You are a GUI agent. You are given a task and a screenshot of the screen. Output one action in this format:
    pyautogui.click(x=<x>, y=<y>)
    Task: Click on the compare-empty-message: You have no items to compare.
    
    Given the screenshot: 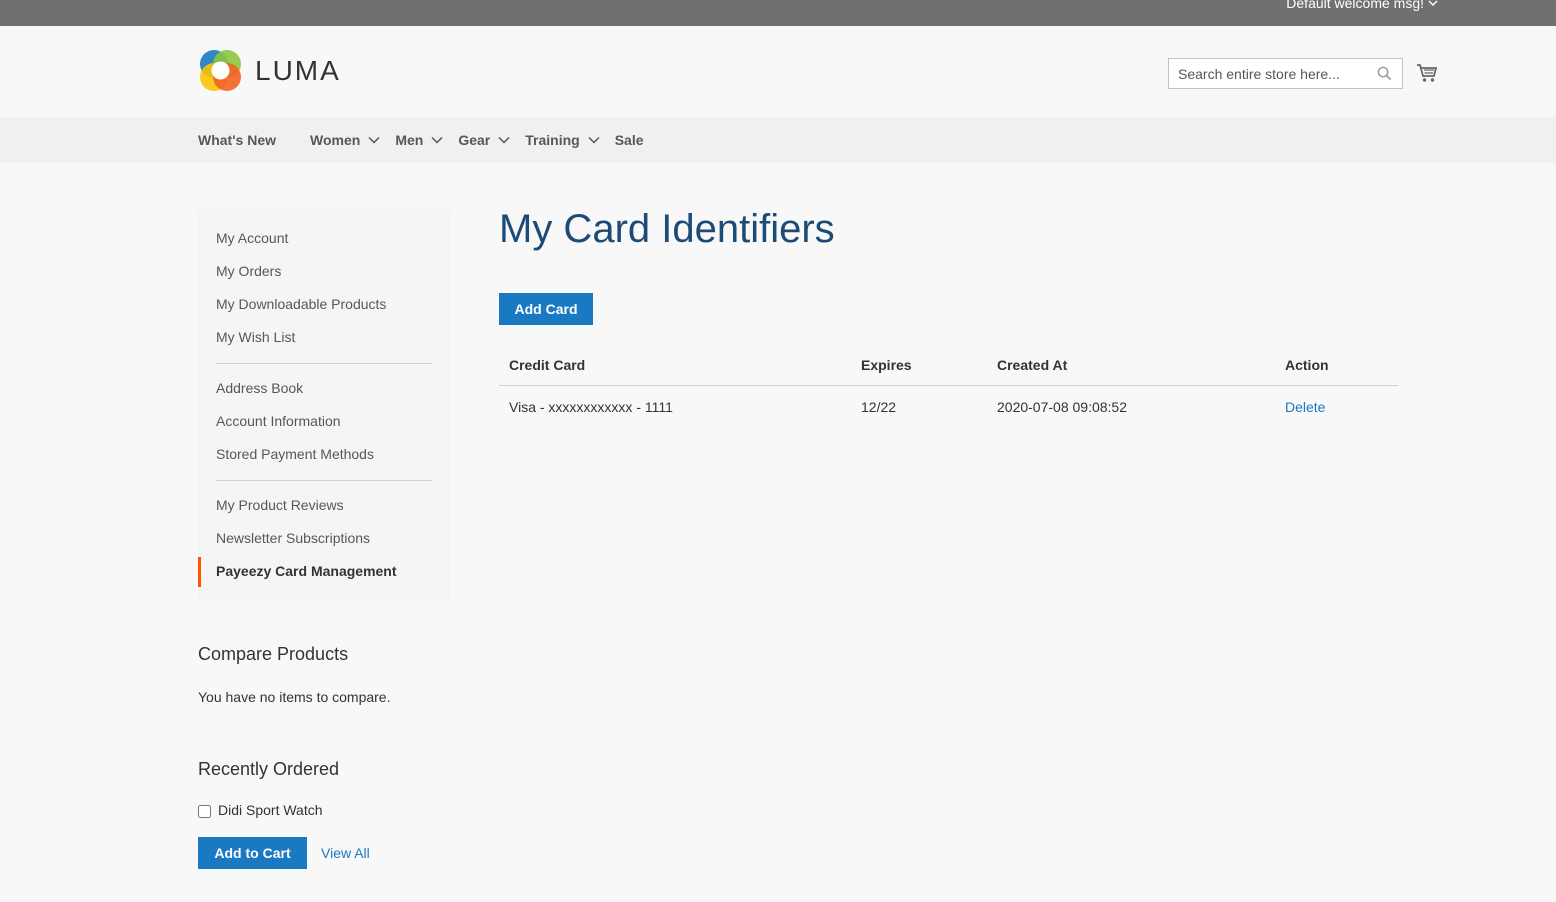 What is the action you would take?
    pyautogui.click(x=294, y=697)
    